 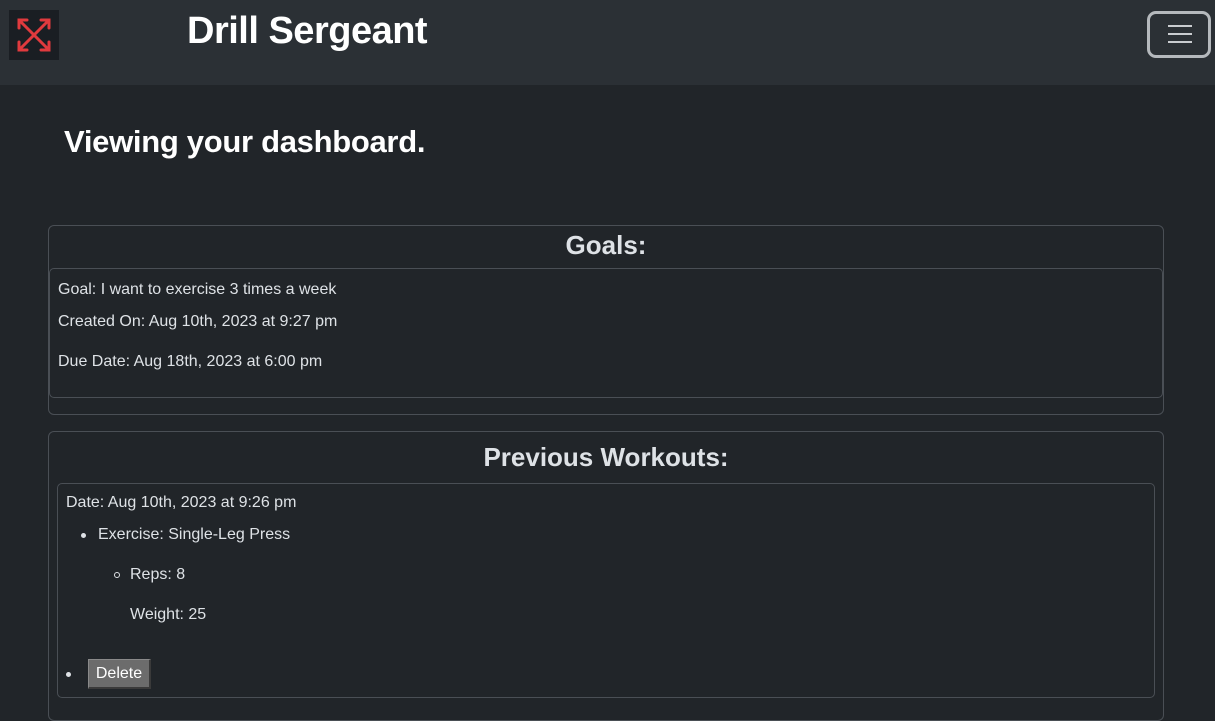 What do you see at coordinates (307, 31) in the screenshot?
I see `brand-title: Drill Sergeant` at bounding box center [307, 31].